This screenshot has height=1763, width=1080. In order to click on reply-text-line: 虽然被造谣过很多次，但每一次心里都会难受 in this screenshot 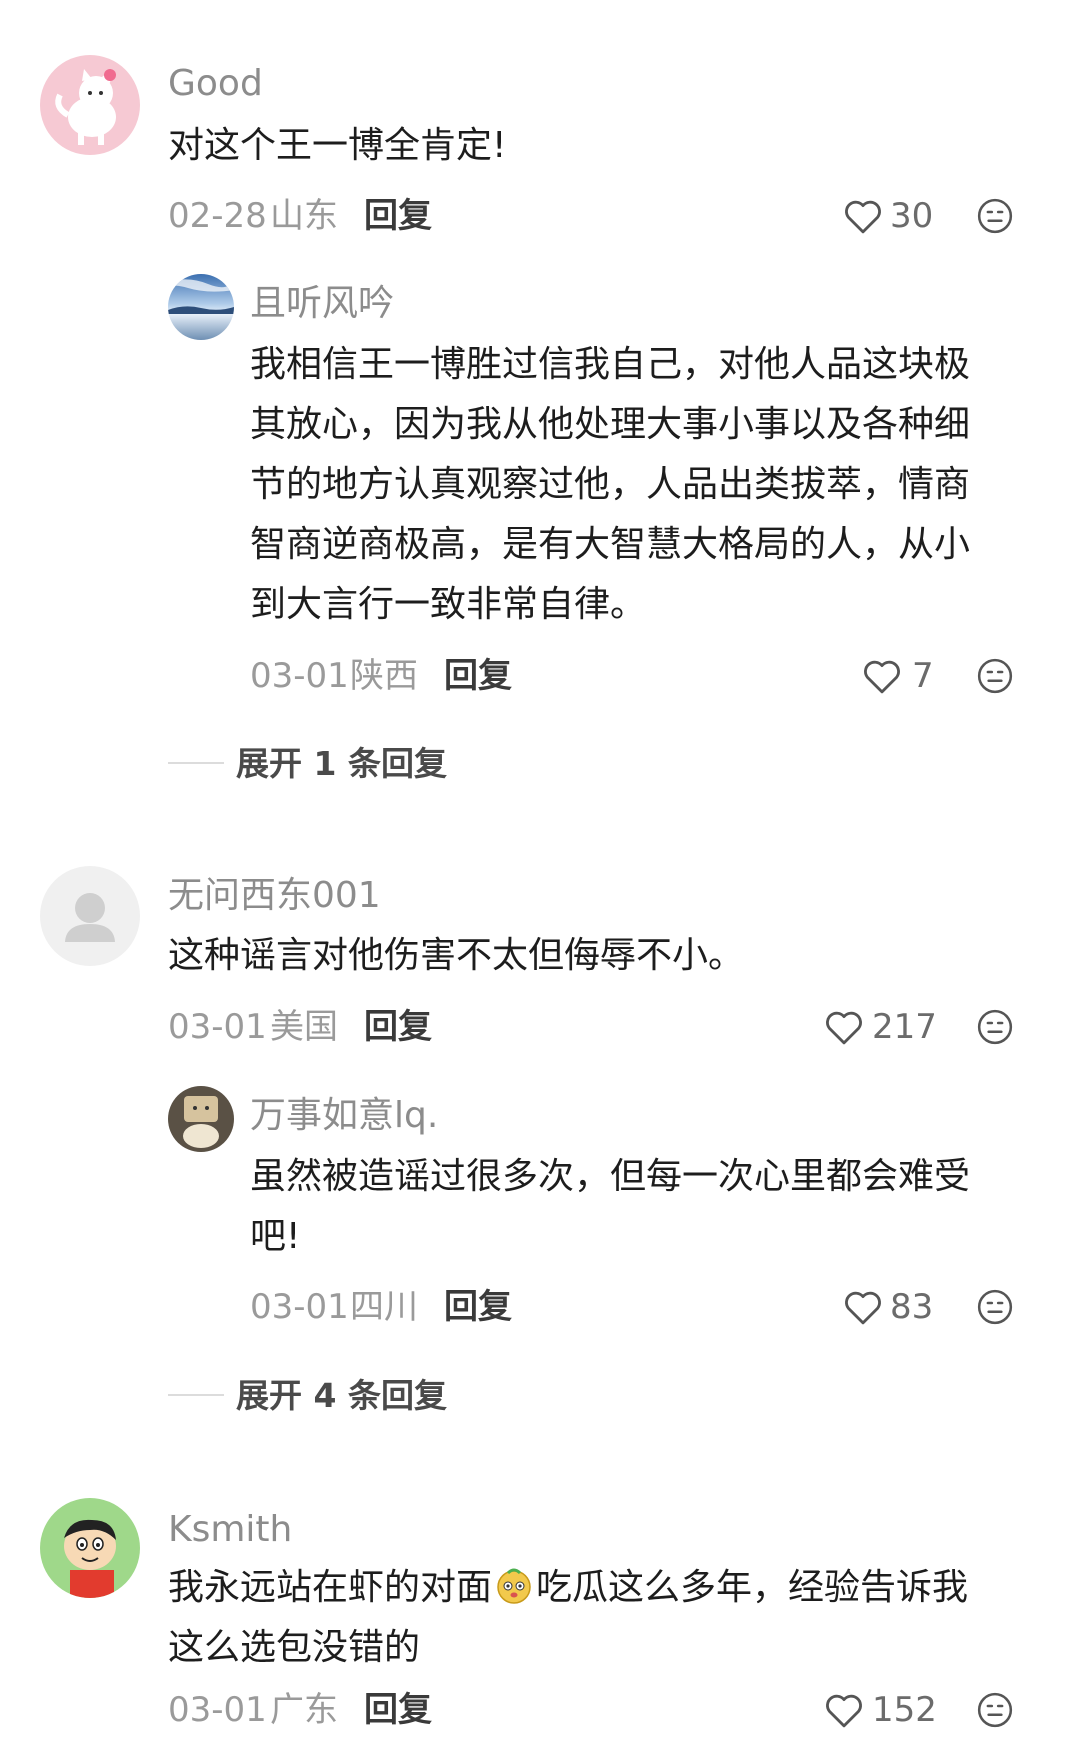, I will do `click(610, 1176)`.